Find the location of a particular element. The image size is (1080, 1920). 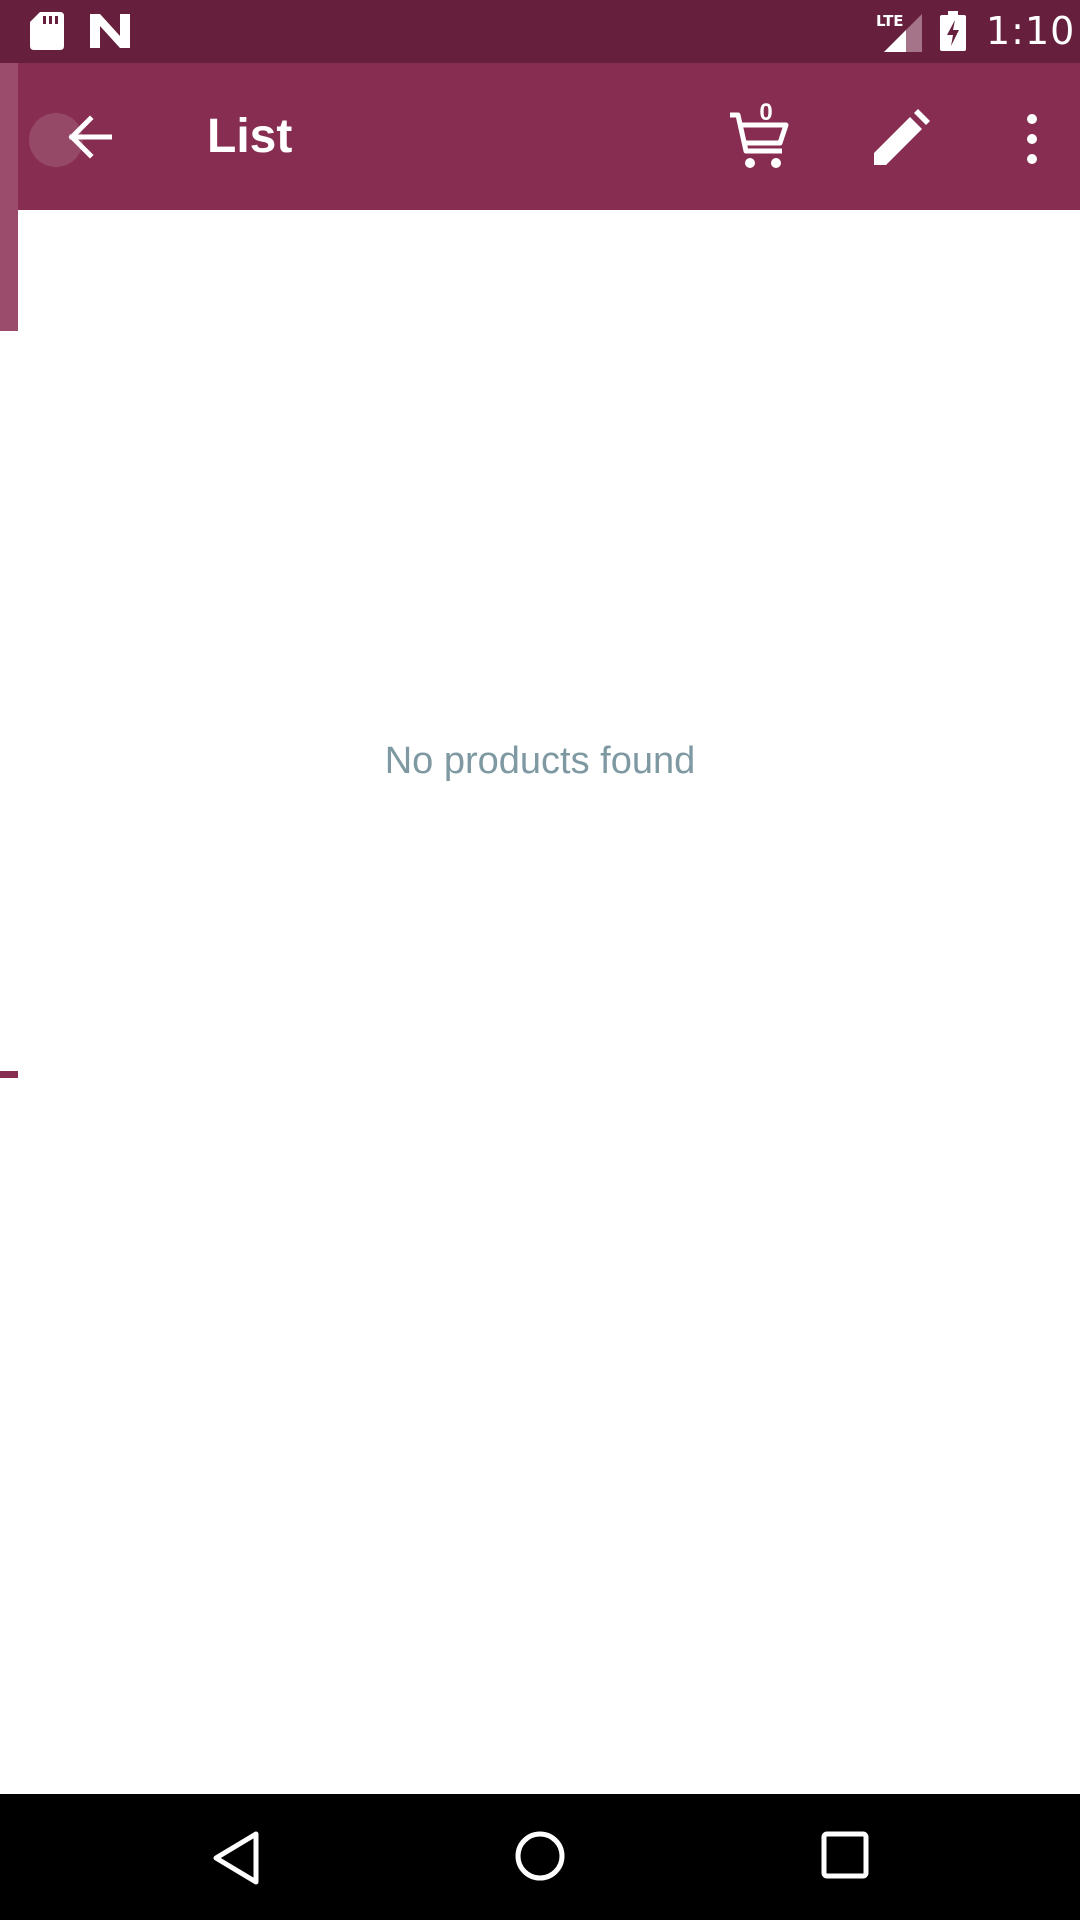

lte-label: LTE is located at coordinates (890, 21).